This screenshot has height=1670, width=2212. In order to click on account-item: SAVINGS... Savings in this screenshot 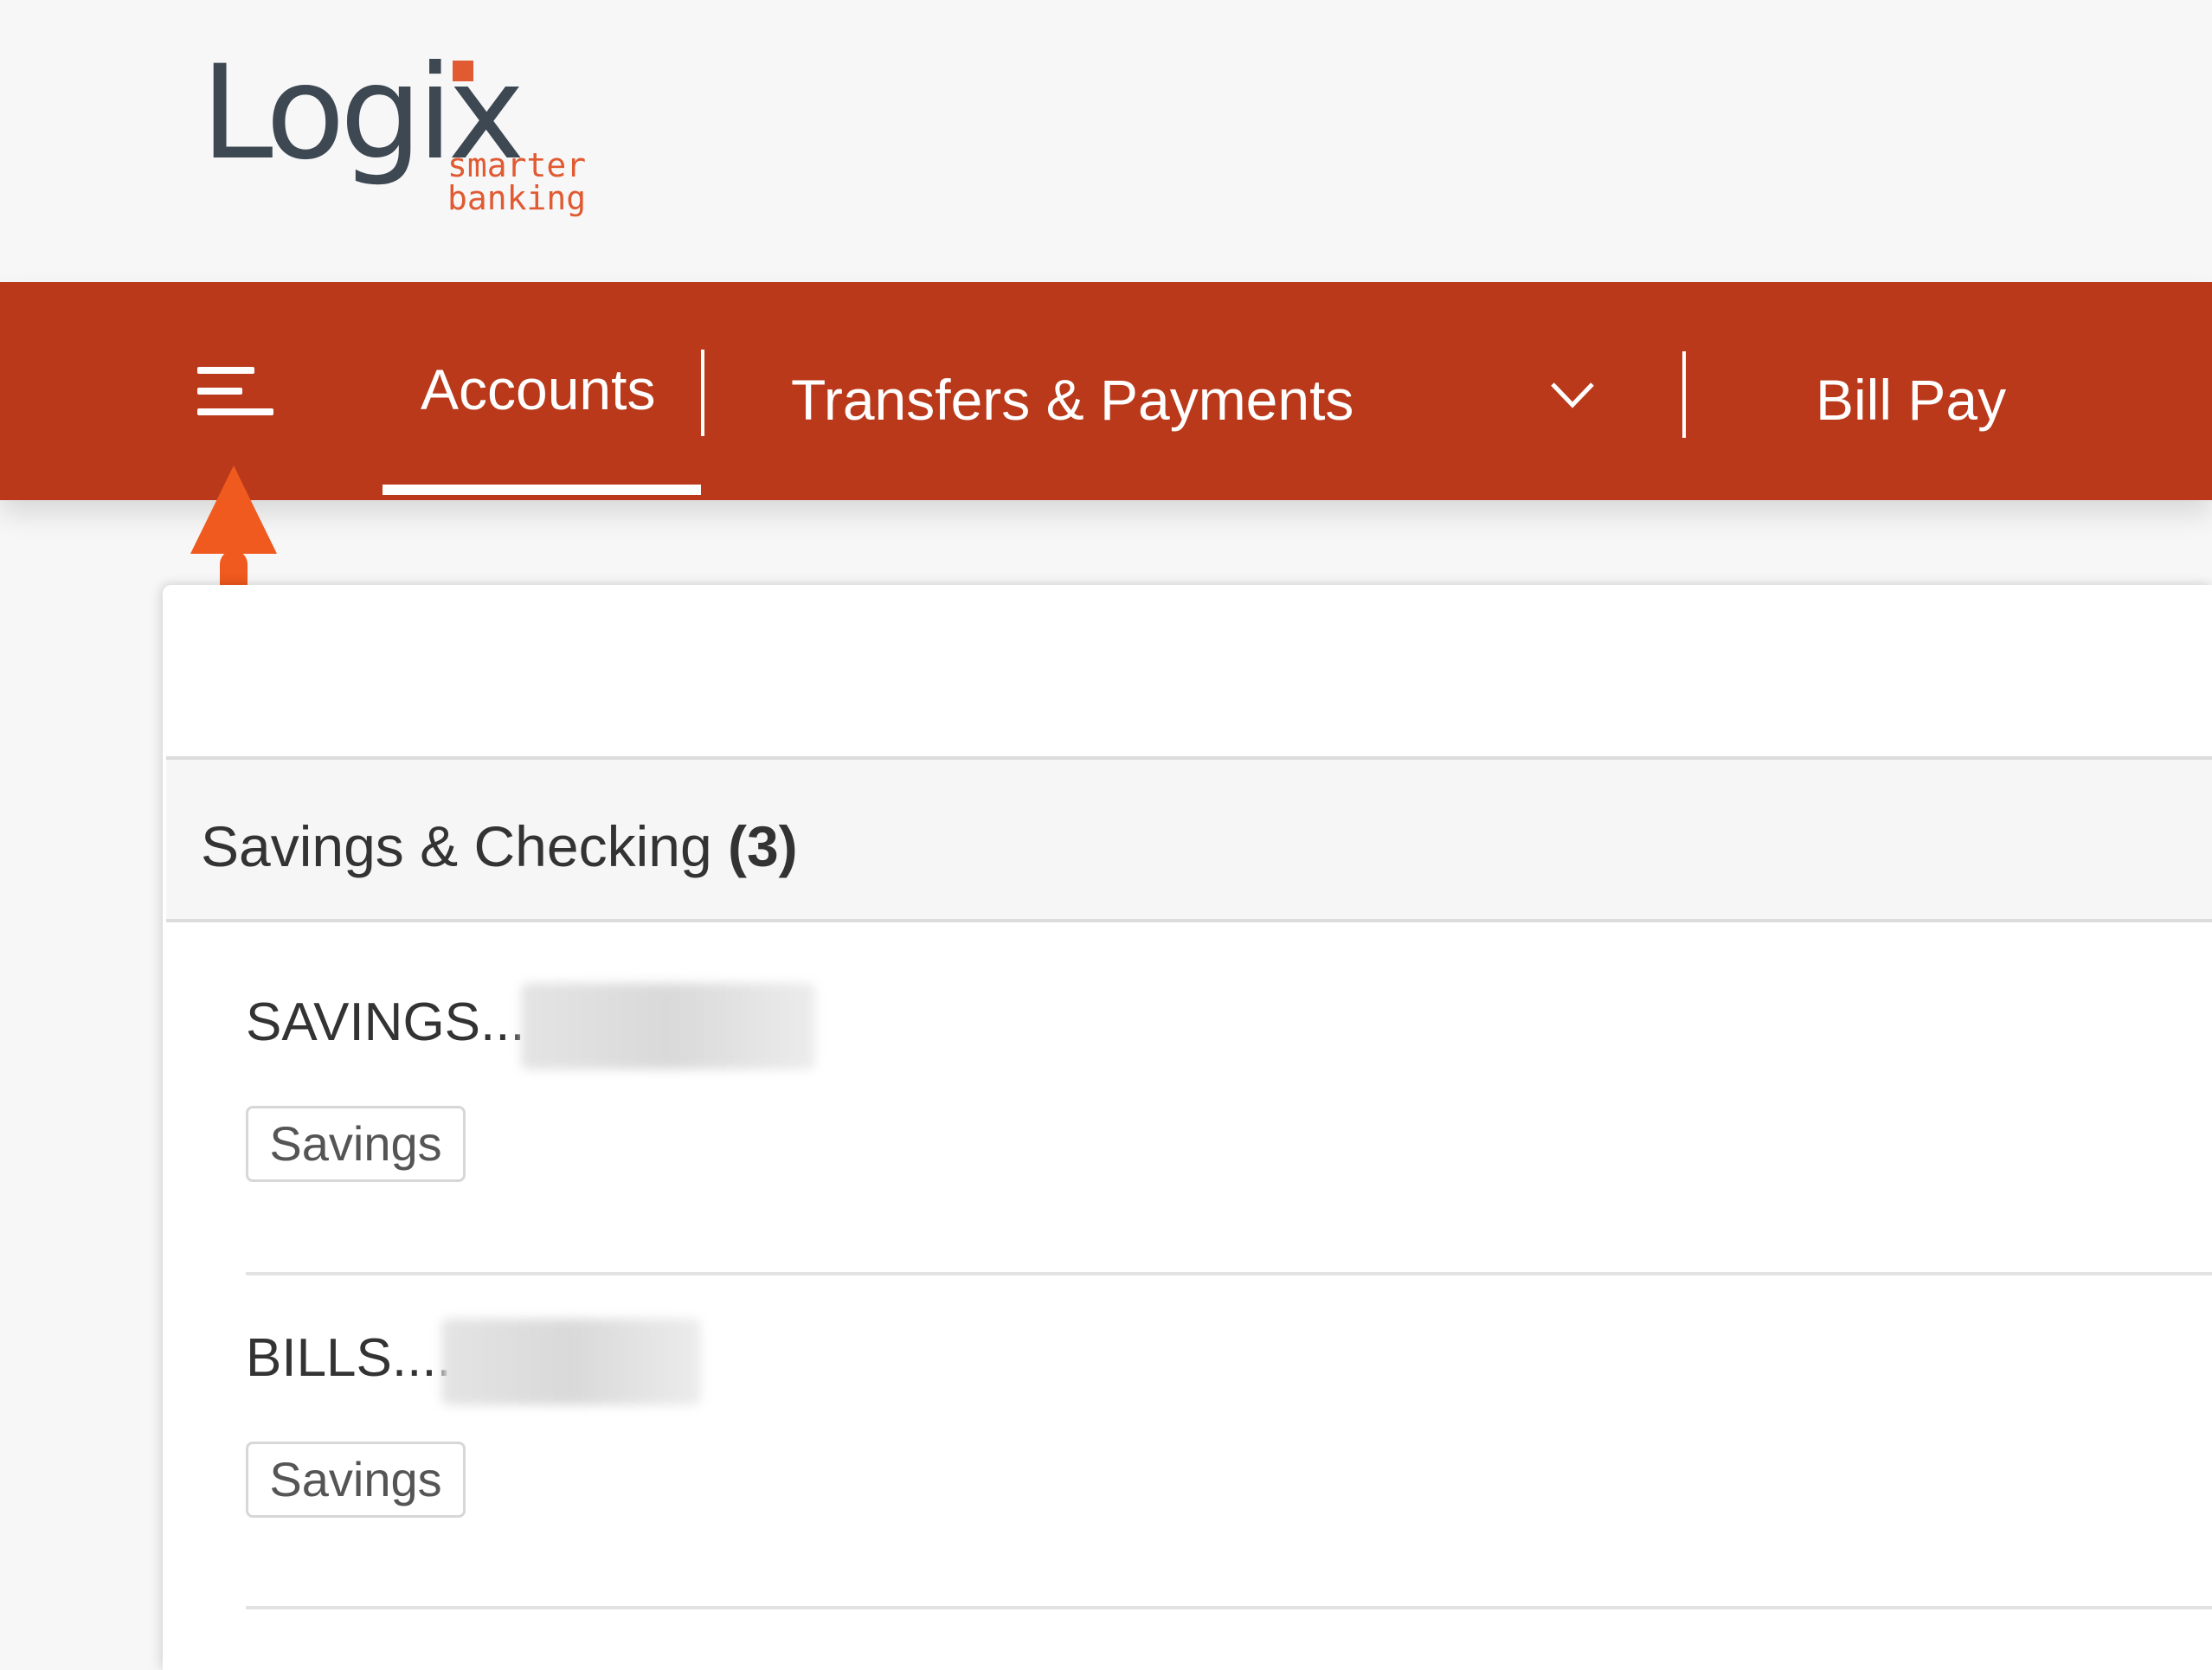, I will do `click(1229, 1082)`.